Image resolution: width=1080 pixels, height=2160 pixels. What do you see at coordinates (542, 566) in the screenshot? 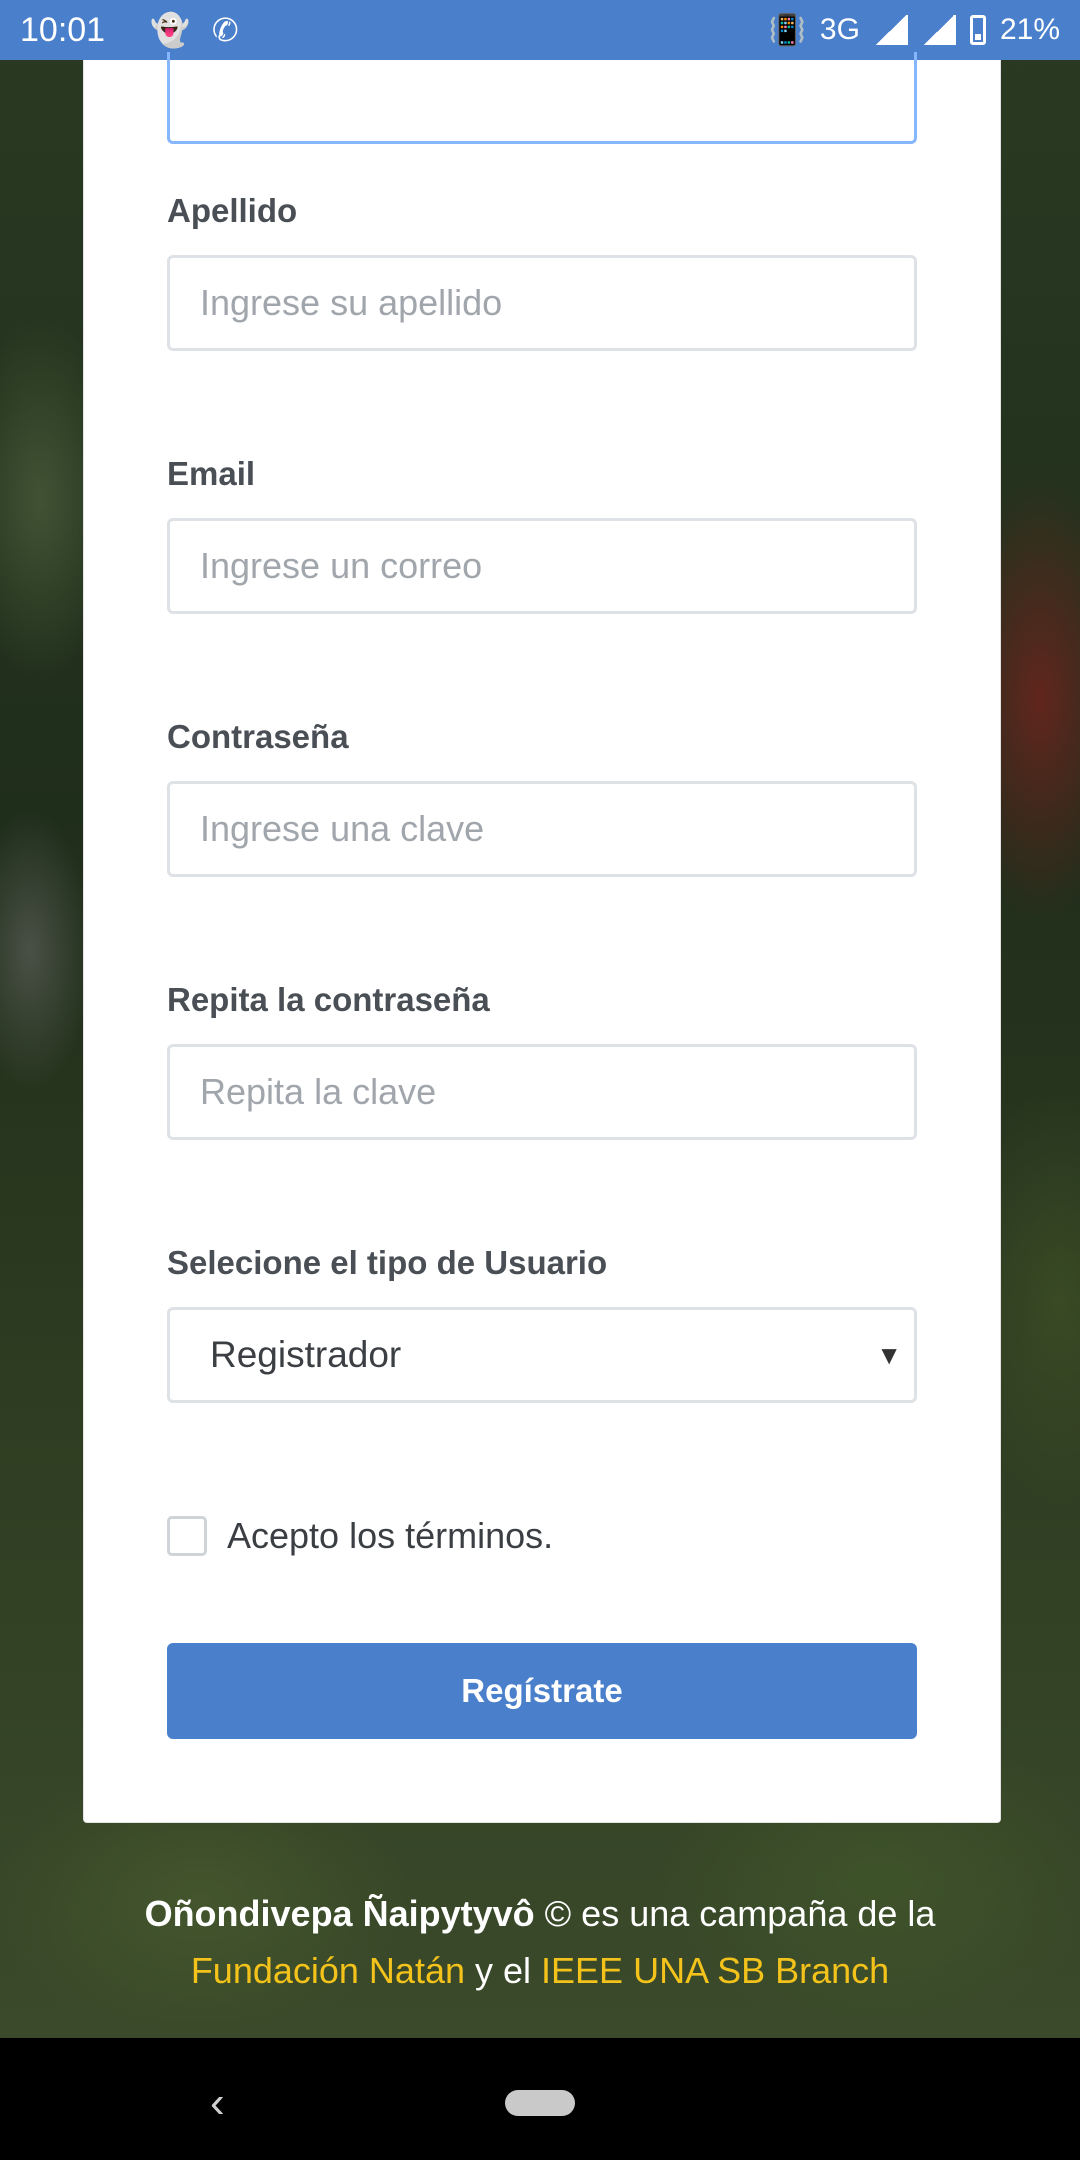
I see `email-input` at bounding box center [542, 566].